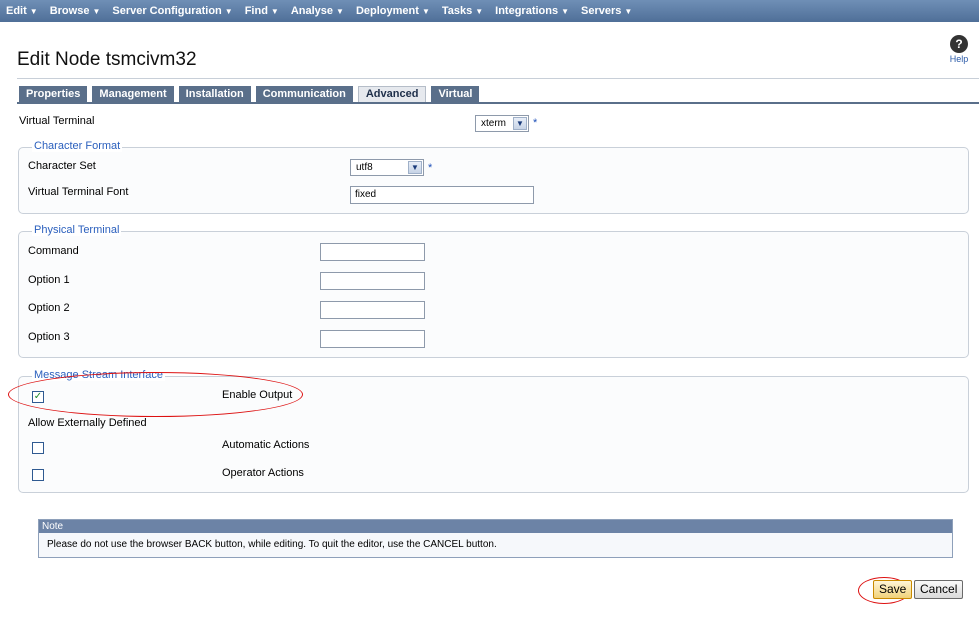 This screenshot has width=979, height=619. Describe the element at coordinates (372, 310) in the screenshot. I see `option-2-input` at that location.